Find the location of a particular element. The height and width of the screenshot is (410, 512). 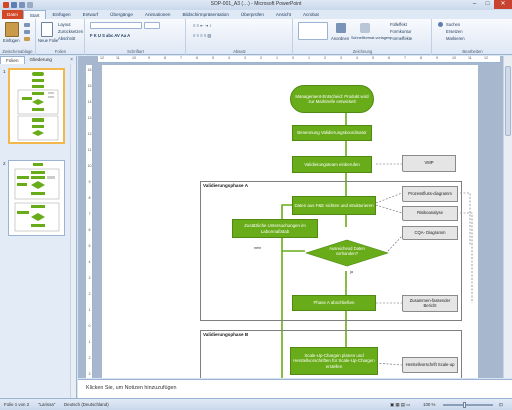

canvas-scrollbar is located at coordinates (507, 217).